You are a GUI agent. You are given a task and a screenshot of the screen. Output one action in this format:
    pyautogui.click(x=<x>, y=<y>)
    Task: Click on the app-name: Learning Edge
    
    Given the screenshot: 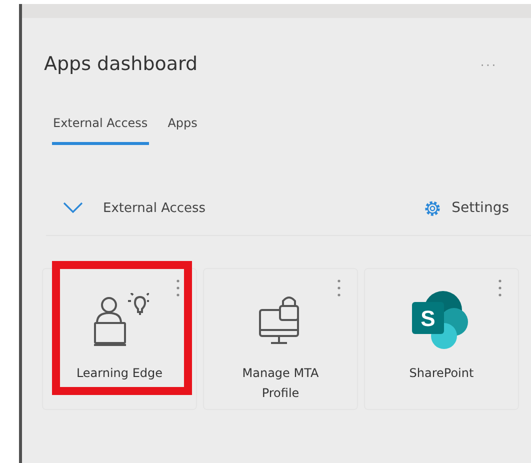 What is the action you would take?
    pyautogui.click(x=119, y=373)
    